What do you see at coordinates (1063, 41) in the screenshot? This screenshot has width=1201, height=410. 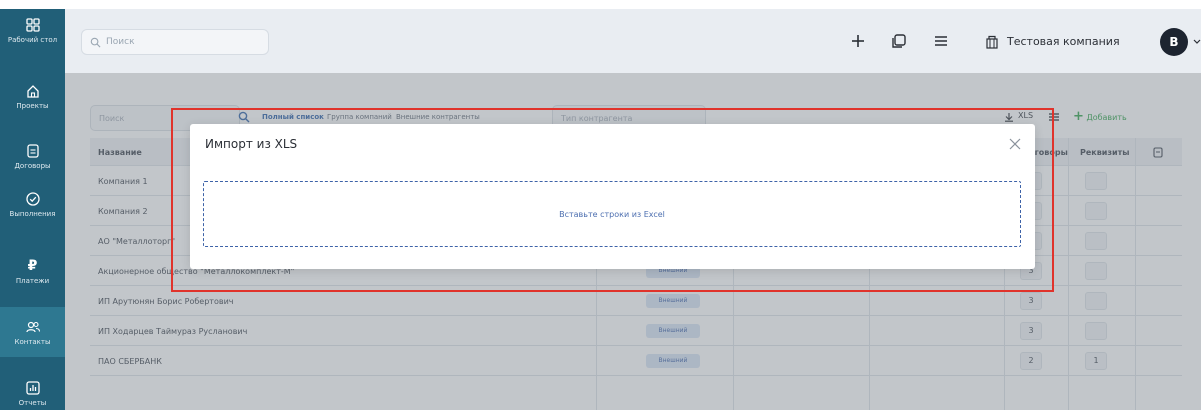 I see `company-name: Тестовая компания` at bounding box center [1063, 41].